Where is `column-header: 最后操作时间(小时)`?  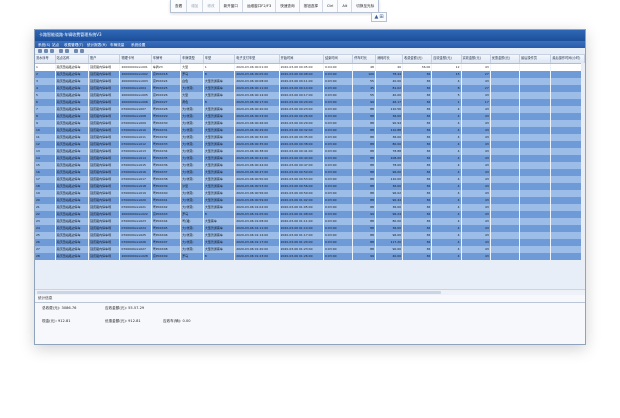
column-header: 最后操作时间(小时) is located at coordinates (567, 59).